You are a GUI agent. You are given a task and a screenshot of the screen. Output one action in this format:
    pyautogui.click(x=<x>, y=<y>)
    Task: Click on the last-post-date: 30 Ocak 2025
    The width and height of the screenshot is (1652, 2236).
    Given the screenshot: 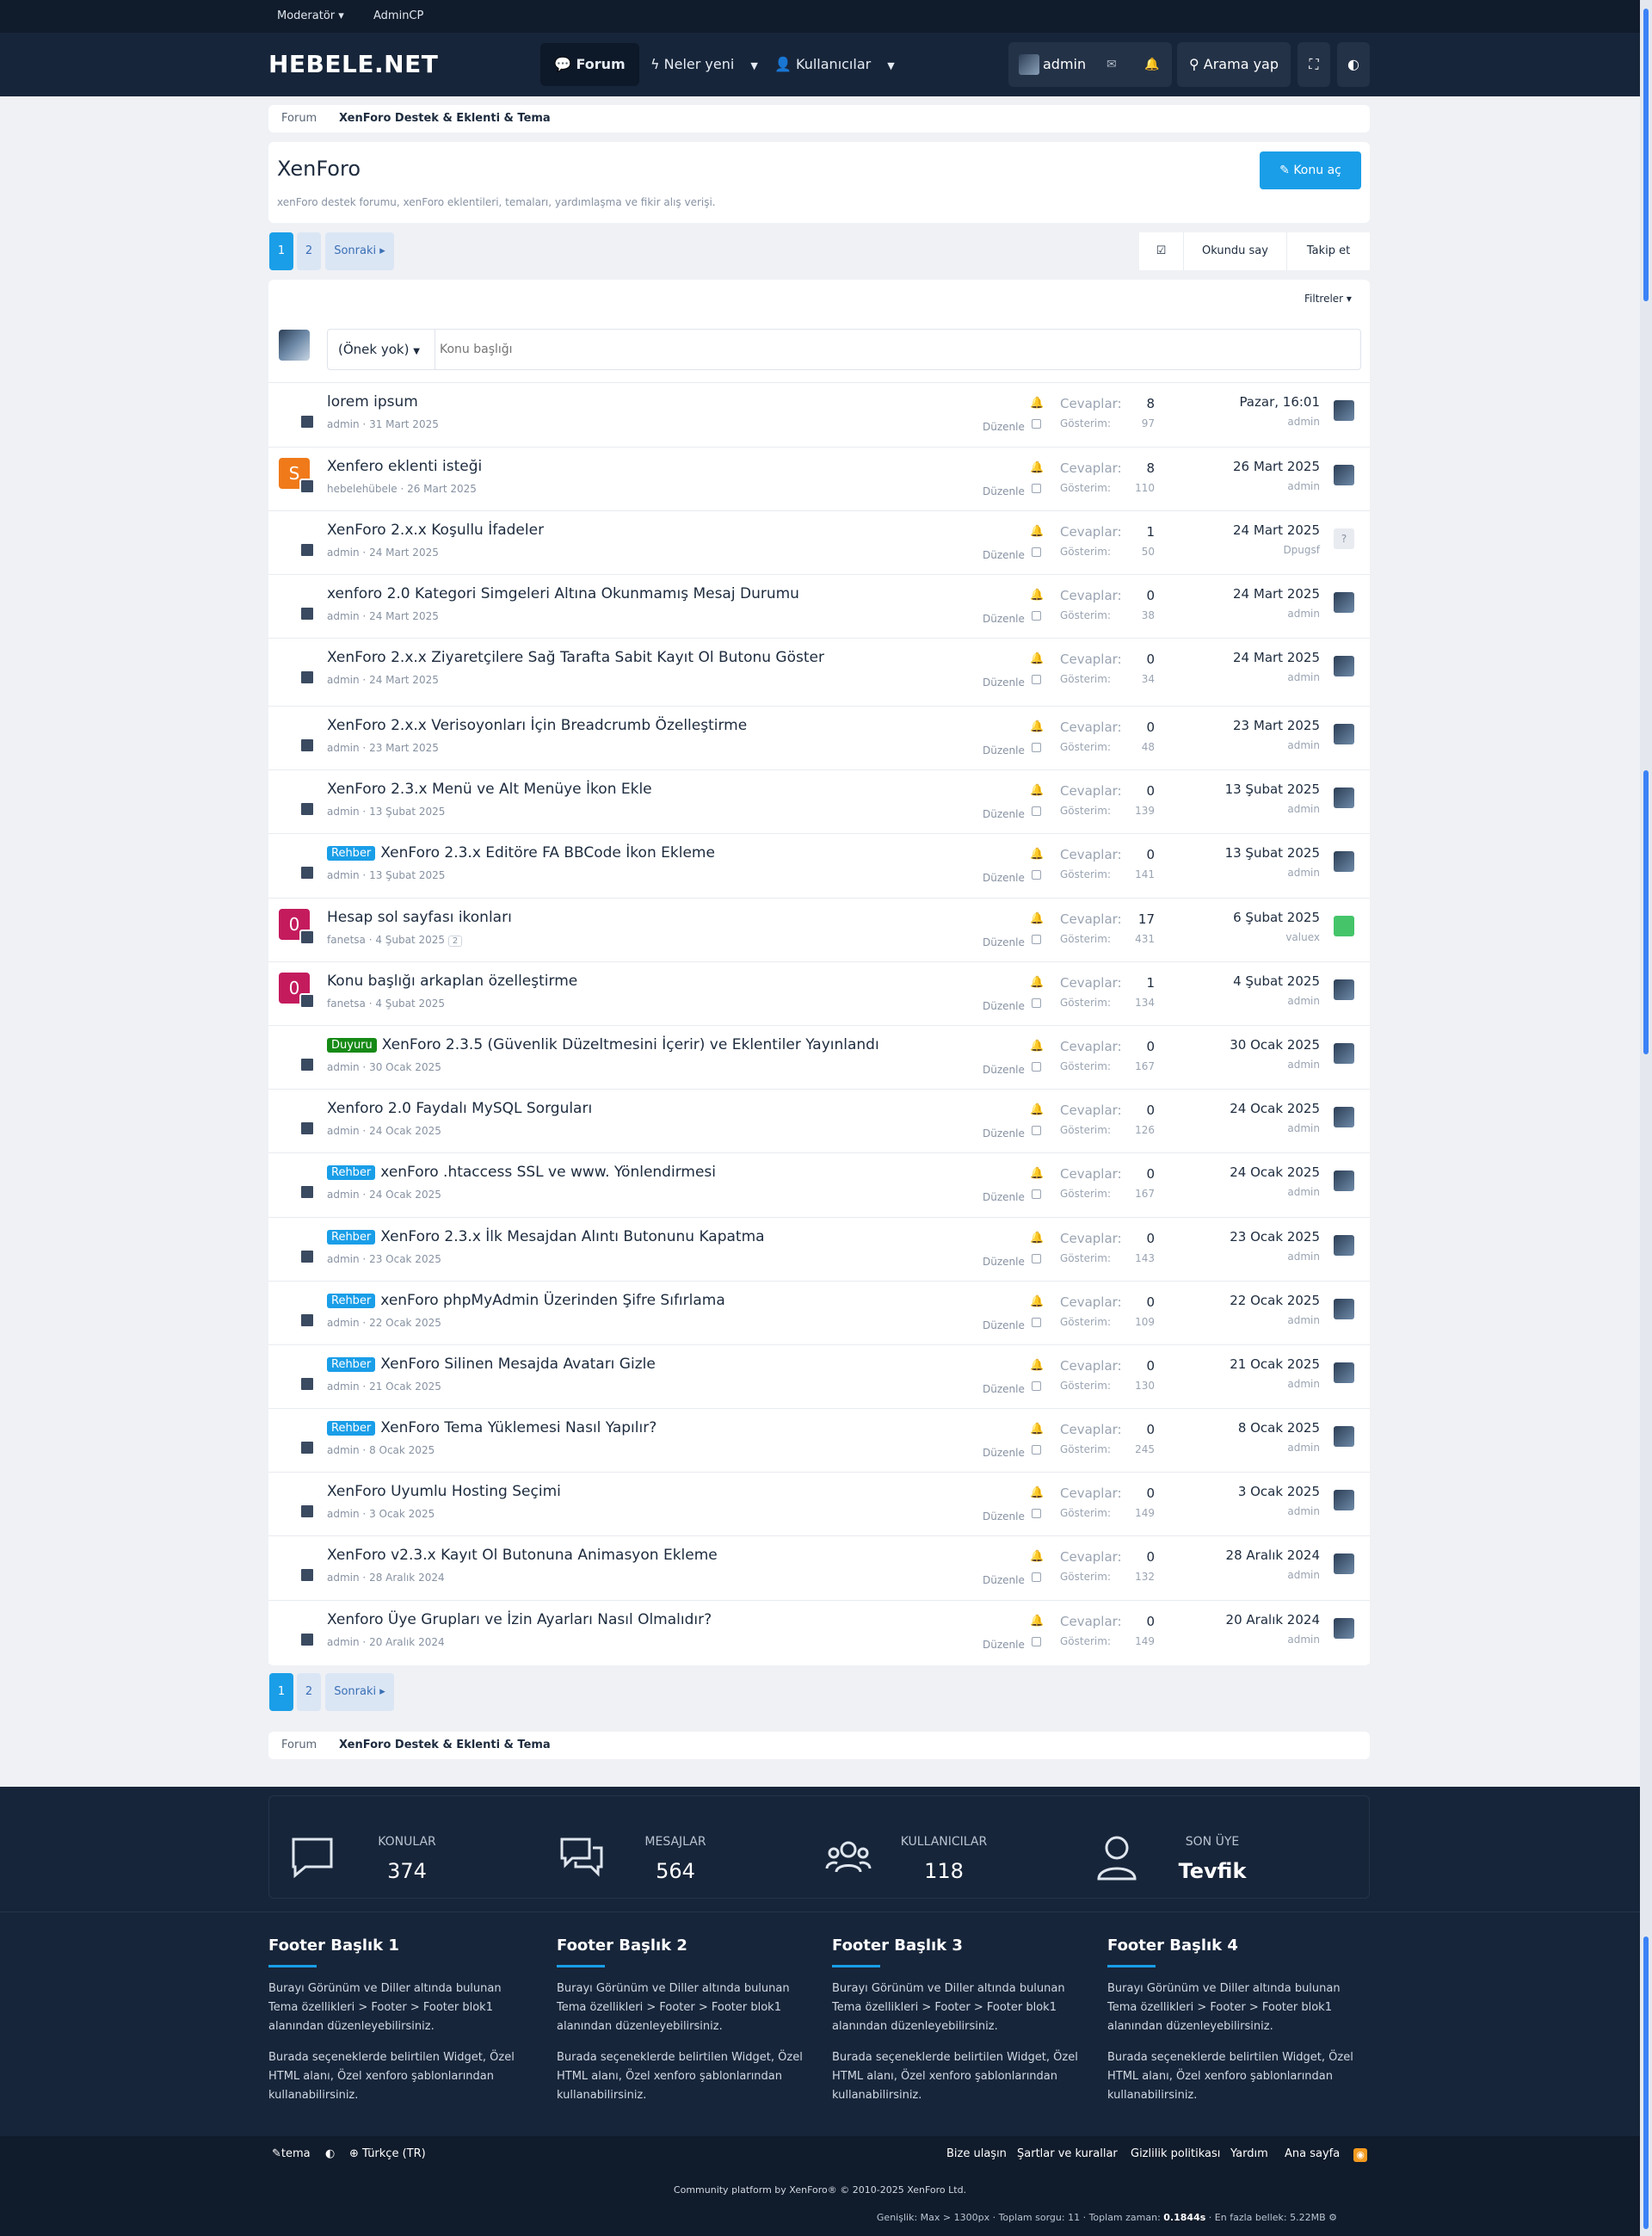 What is the action you would take?
    pyautogui.click(x=1275, y=1045)
    